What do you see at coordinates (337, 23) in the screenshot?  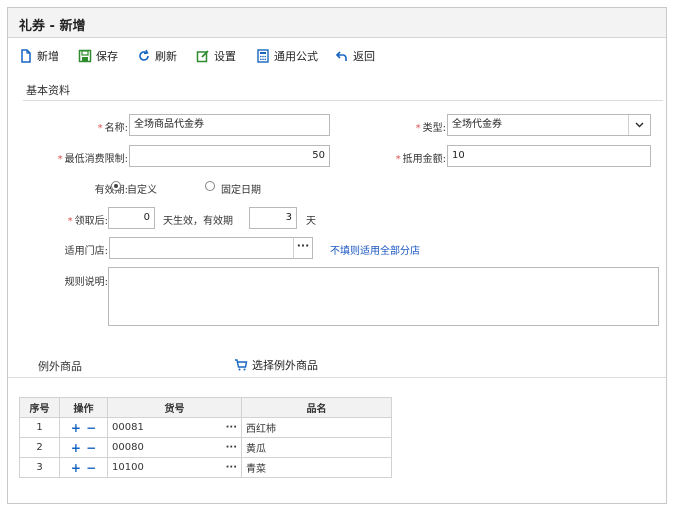 I see `title-bar: 礼券 - 新增` at bounding box center [337, 23].